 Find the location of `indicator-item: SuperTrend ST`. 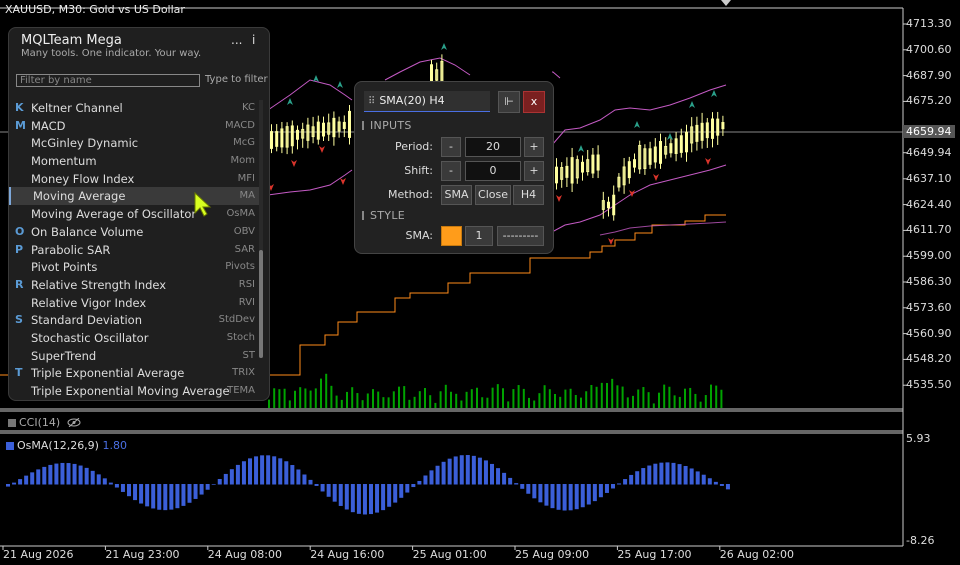

indicator-item: SuperTrend ST is located at coordinates (135, 356).